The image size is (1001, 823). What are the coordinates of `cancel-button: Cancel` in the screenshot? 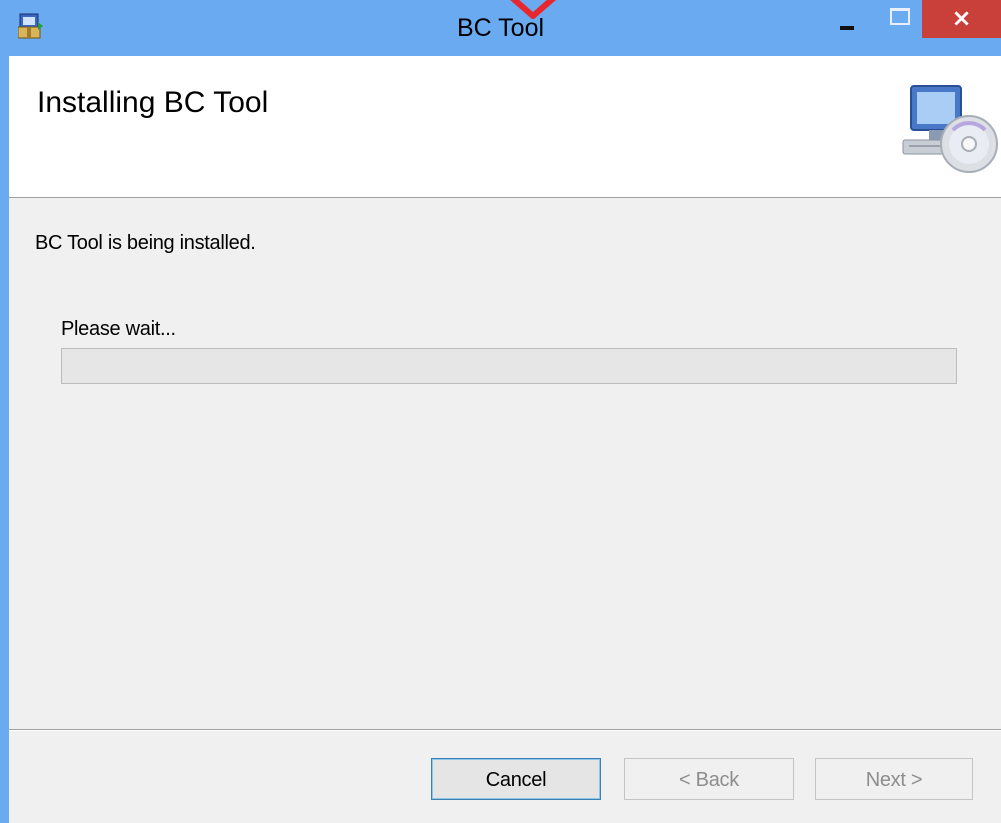 It's located at (516, 779).